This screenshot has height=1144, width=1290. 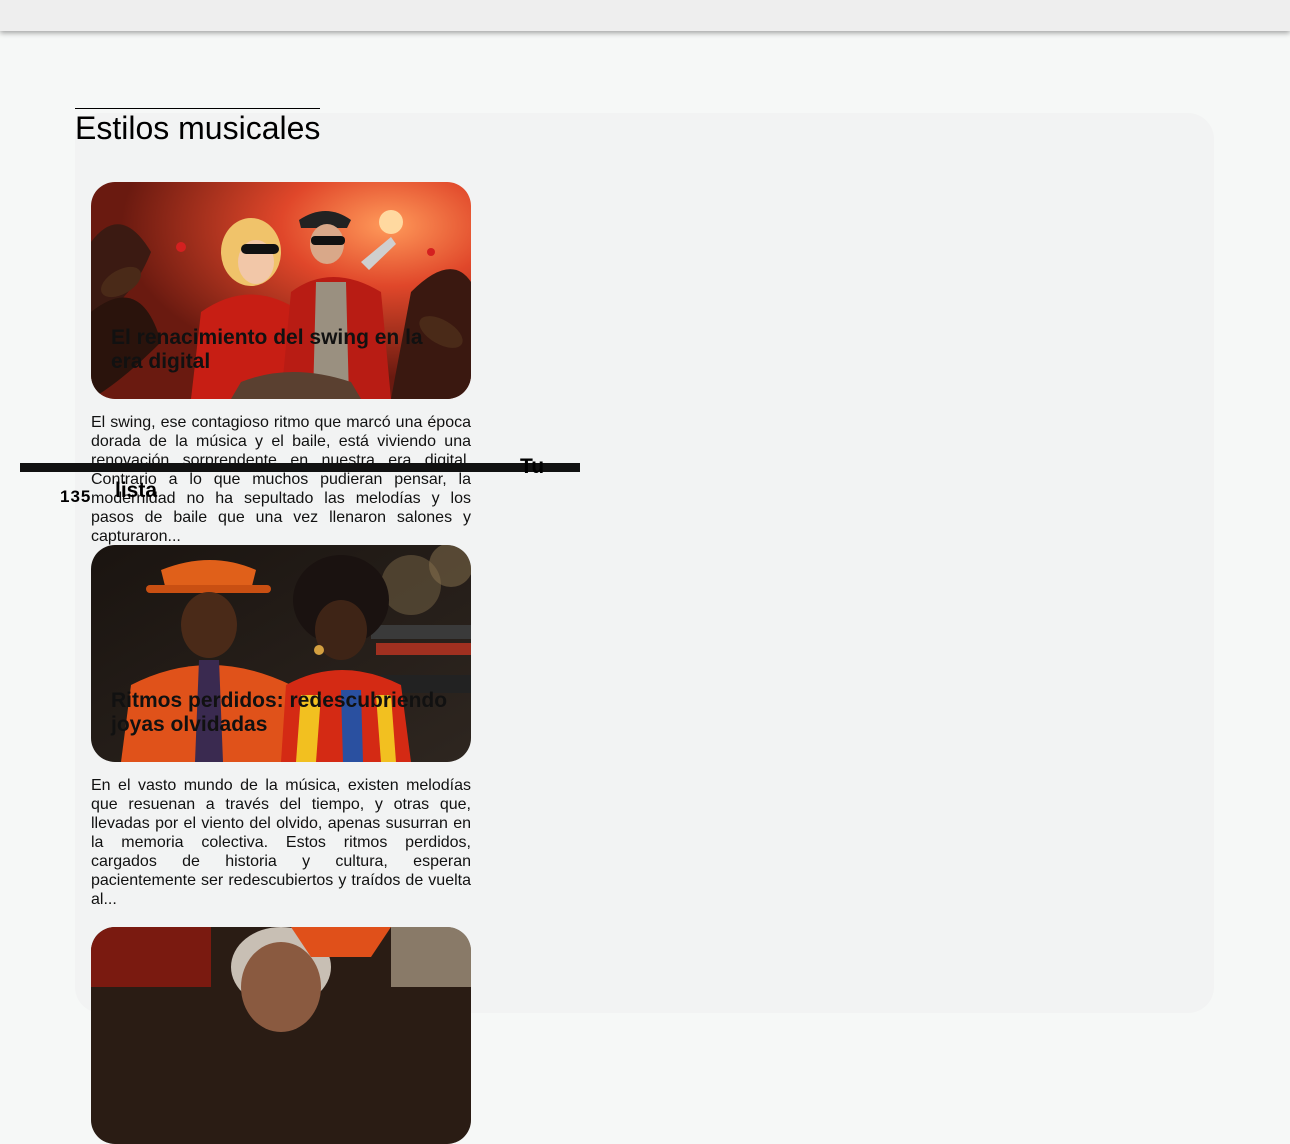 What do you see at coordinates (532, 466) in the screenshot?
I see `overlap-word: Tu` at bounding box center [532, 466].